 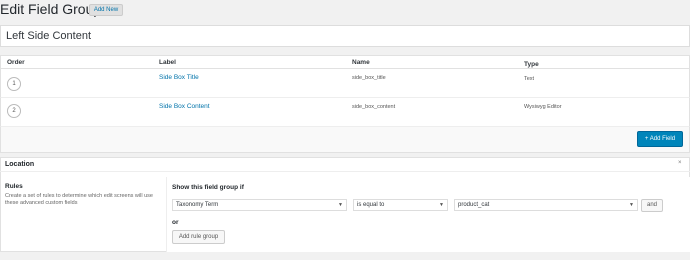 I want to click on or-label: or, so click(x=175, y=222).